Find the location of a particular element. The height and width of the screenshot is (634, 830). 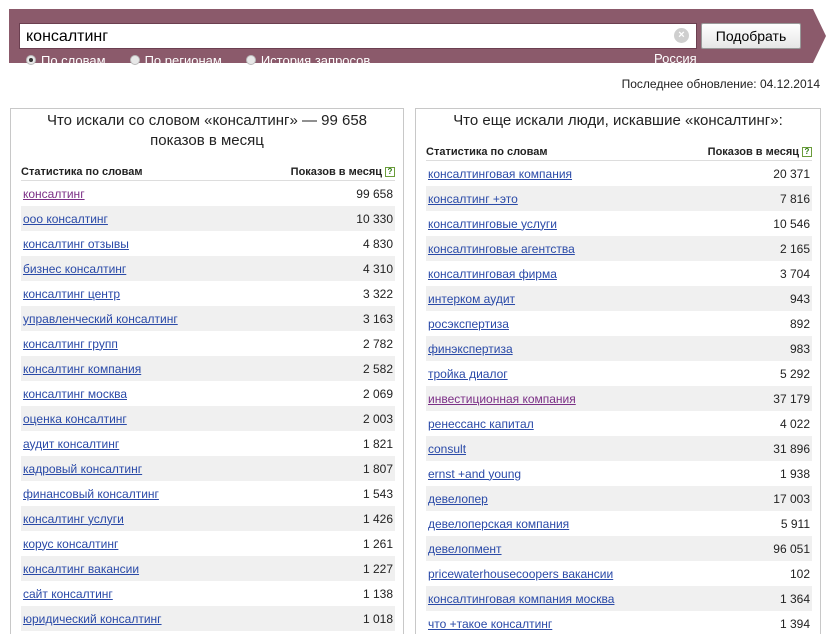

keyword-link: консалтинг компания is located at coordinates (82, 369).